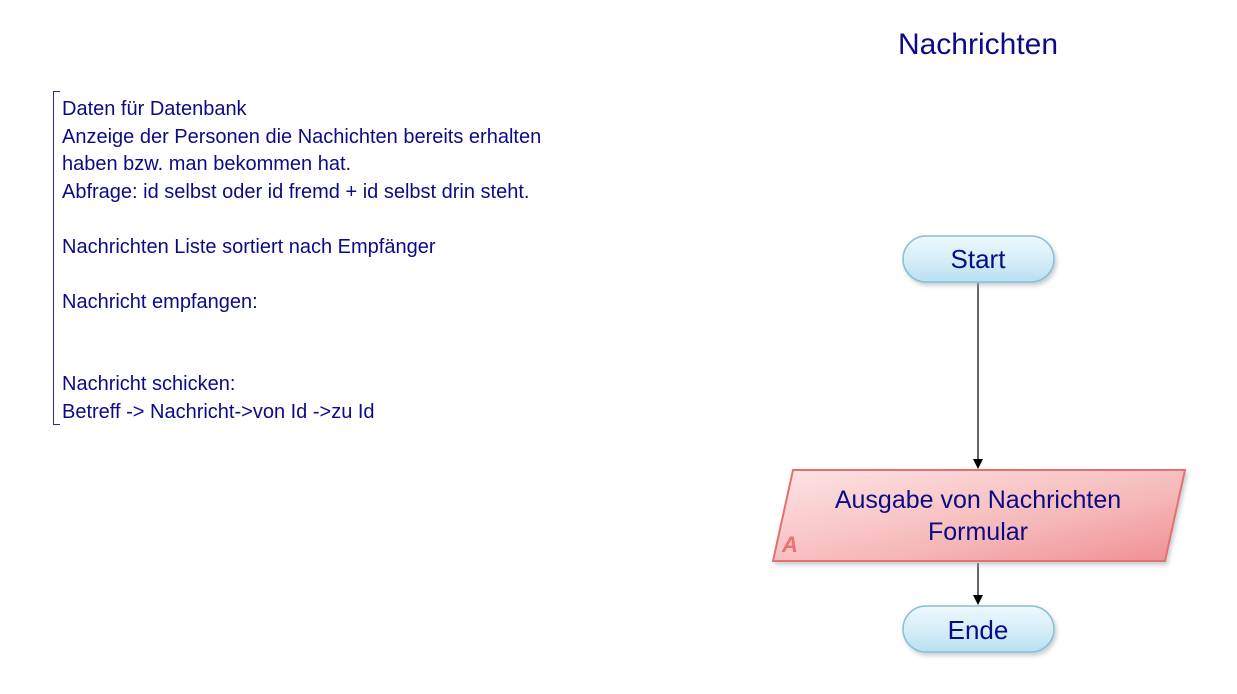 The width and height of the screenshot is (1237, 694). I want to click on end-node: Ende, so click(978, 629).